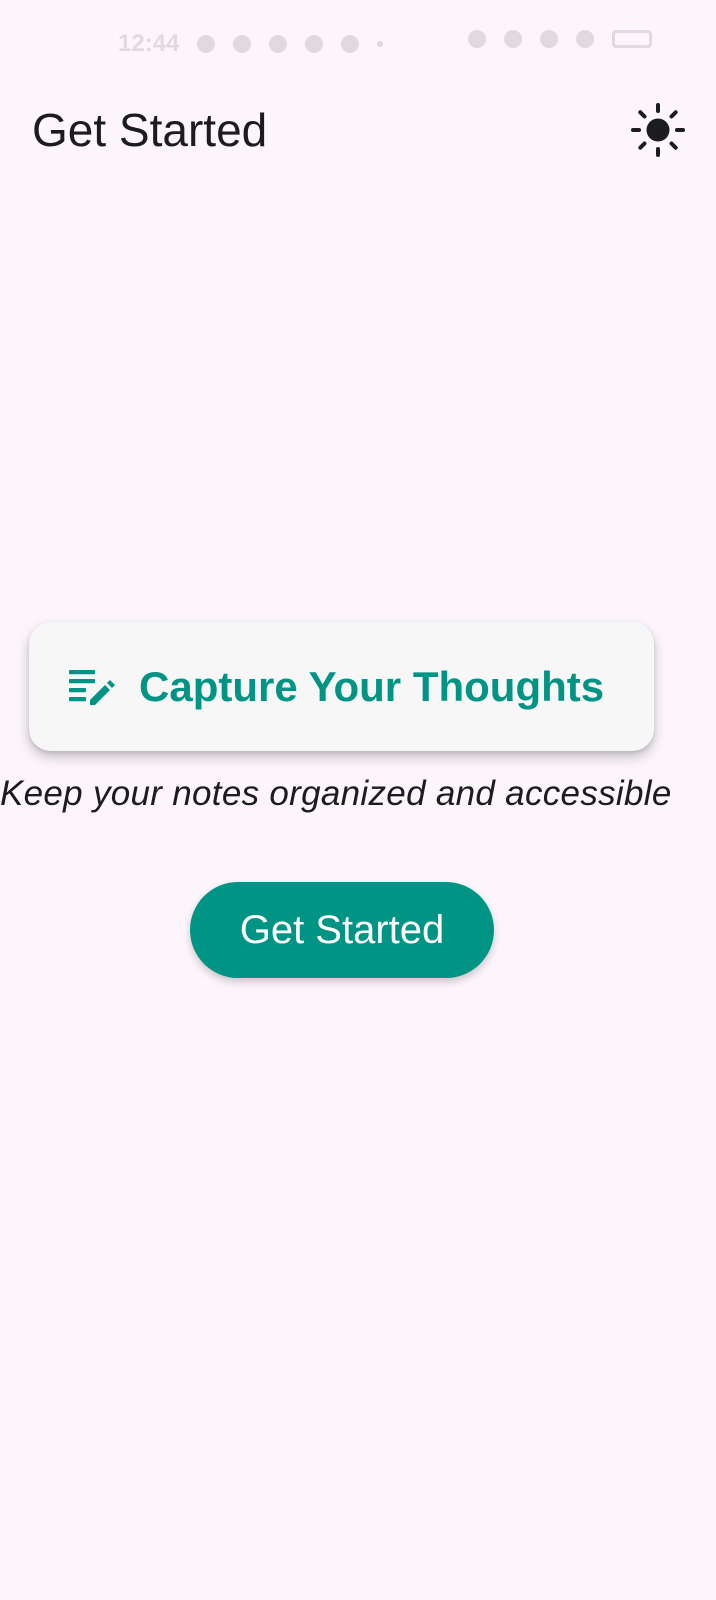 The image size is (716, 1600). I want to click on get-started-button: Get Started, so click(342, 930).